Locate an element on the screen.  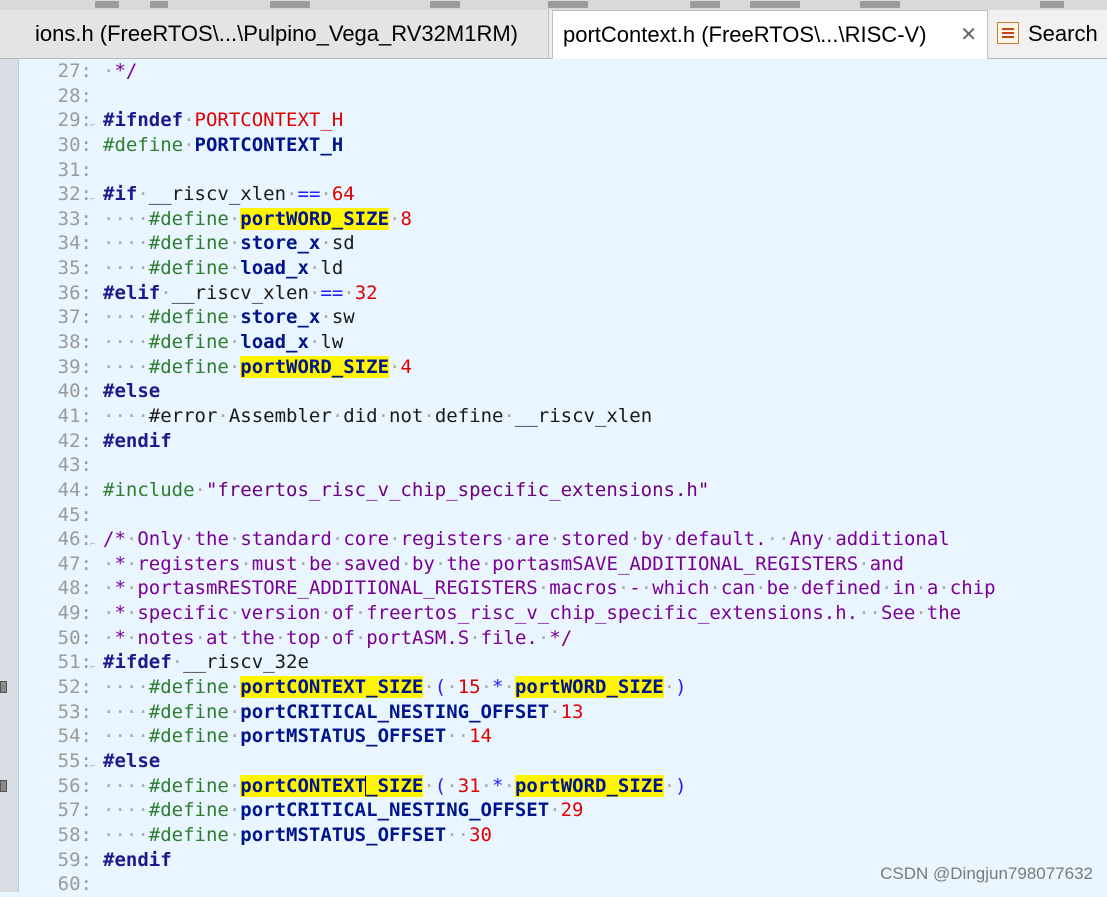
code-token: a is located at coordinates (932, 588).